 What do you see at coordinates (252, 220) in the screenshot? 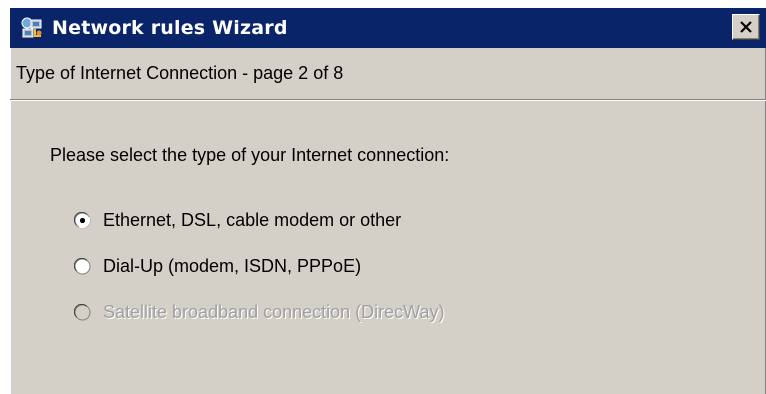
I see `radio-label-ethernet: Ethernet, DSL, cable modem or other` at bounding box center [252, 220].